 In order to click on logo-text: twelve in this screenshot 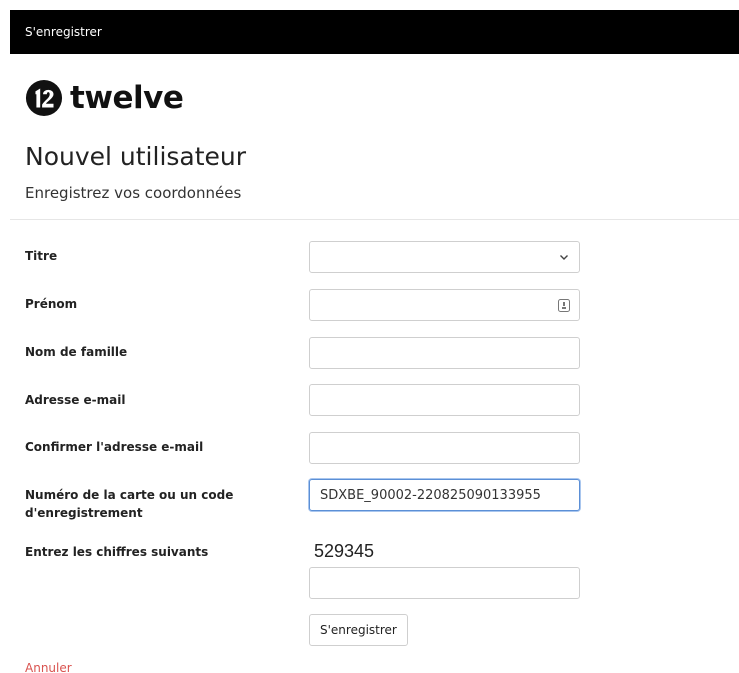, I will do `click(127, 98)`.